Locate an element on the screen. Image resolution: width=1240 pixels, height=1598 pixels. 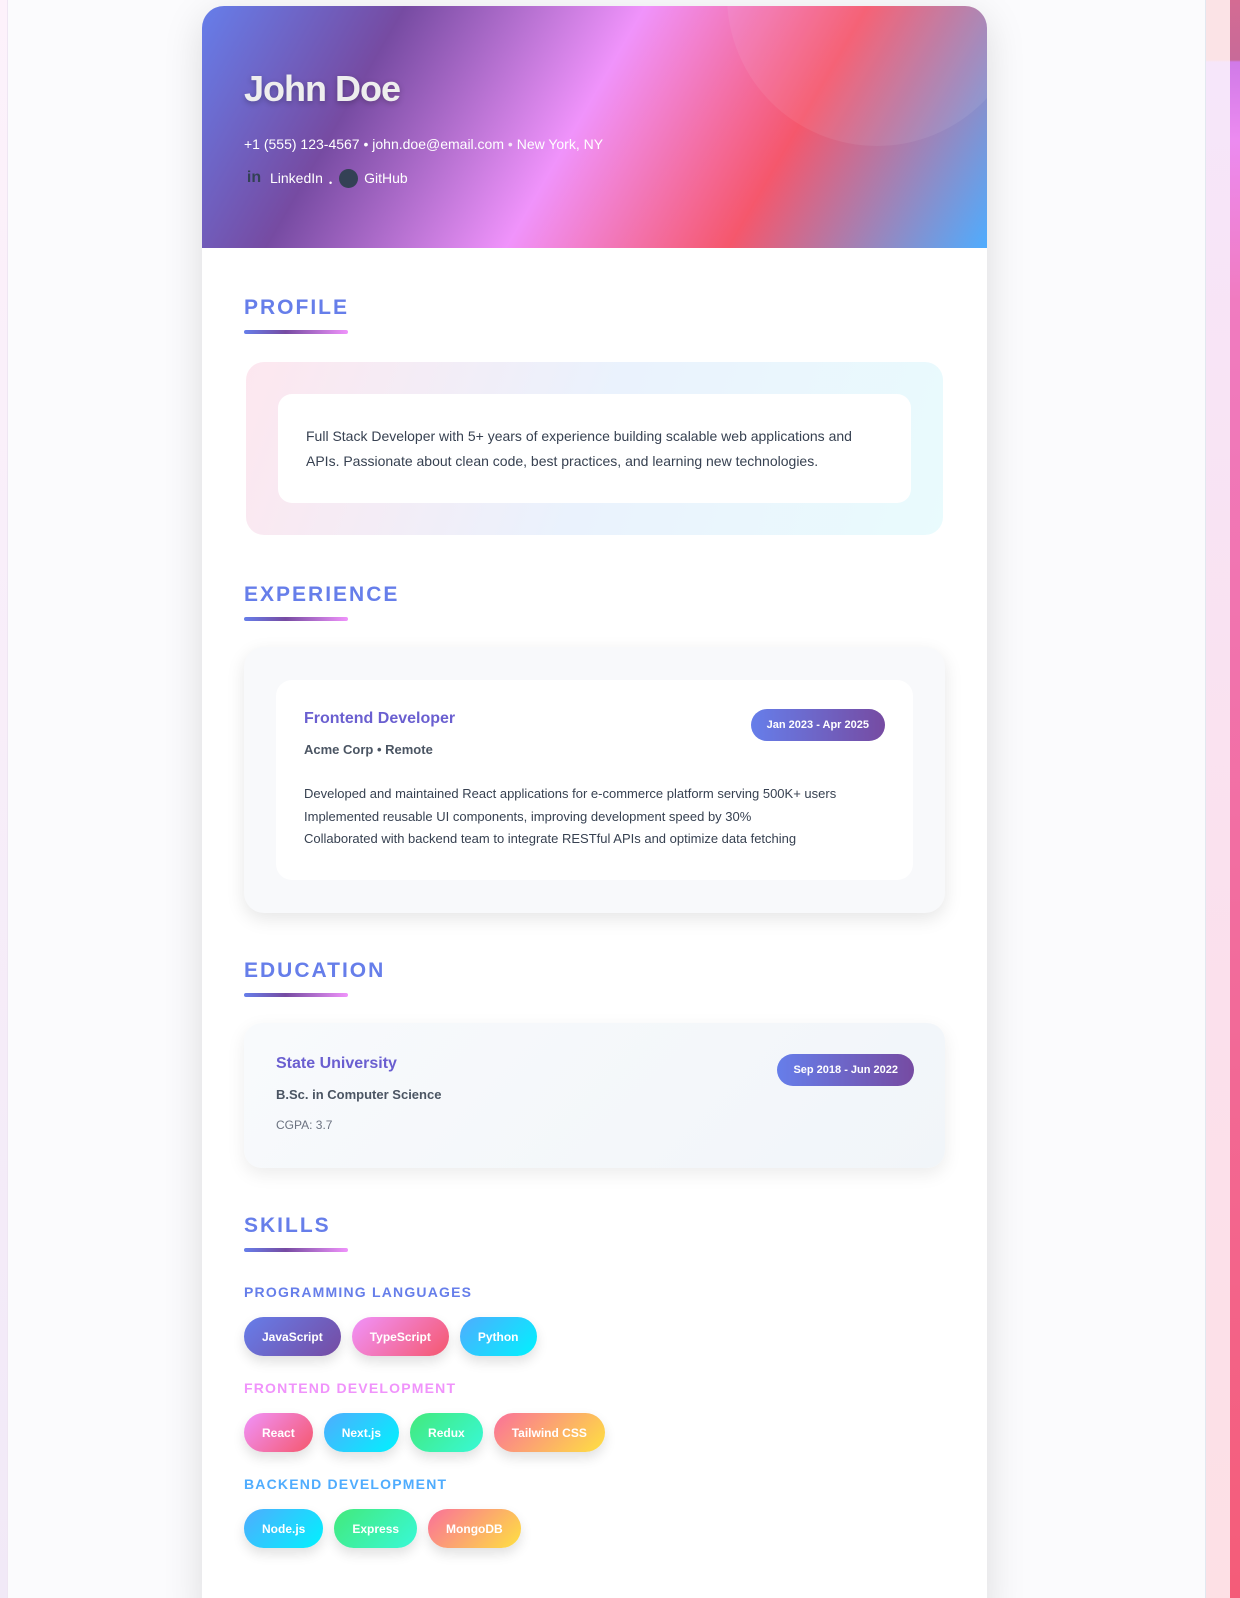
skill-tags: React Next.js Redux Tailwind CSS is located at coordinates (594, 1432).